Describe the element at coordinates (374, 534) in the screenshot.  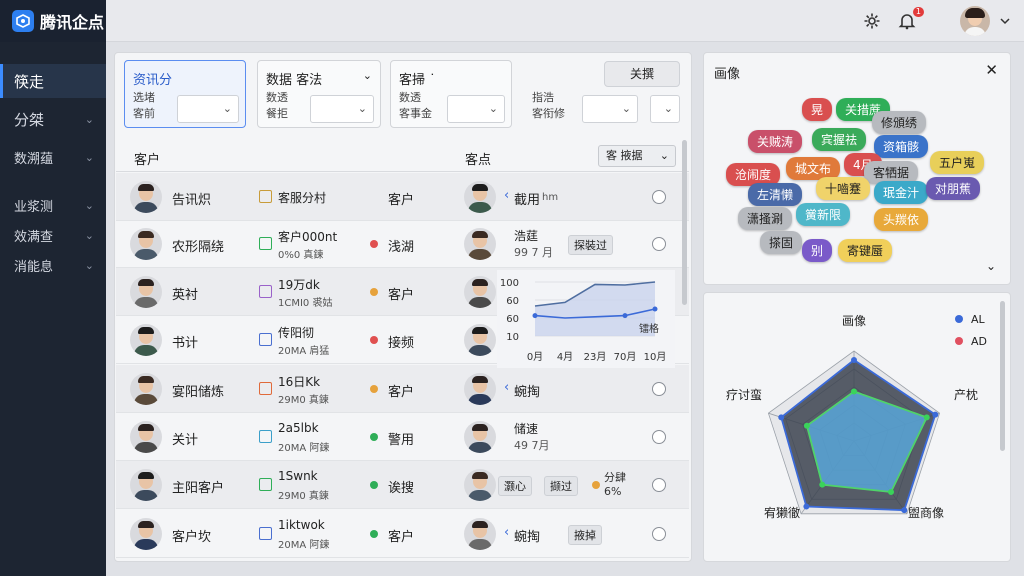
I see `status-dot` at that location.